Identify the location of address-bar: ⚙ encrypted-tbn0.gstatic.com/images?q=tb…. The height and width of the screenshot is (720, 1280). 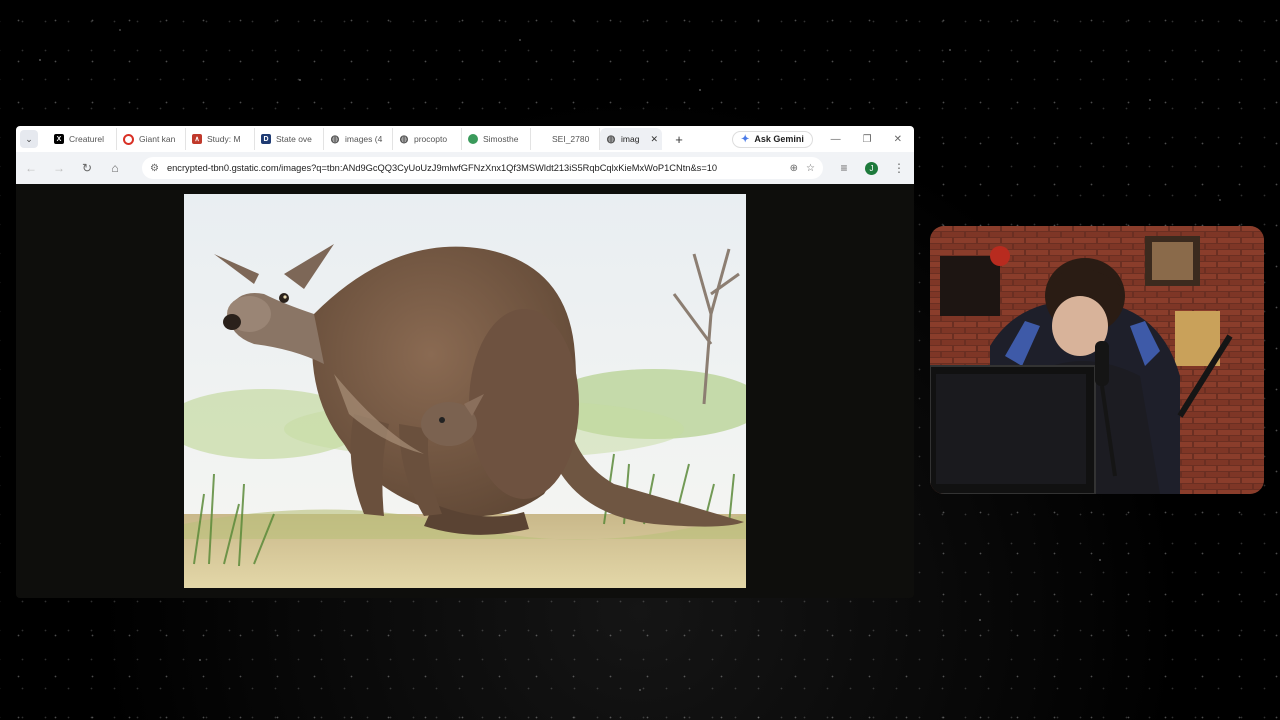
(482, 168).